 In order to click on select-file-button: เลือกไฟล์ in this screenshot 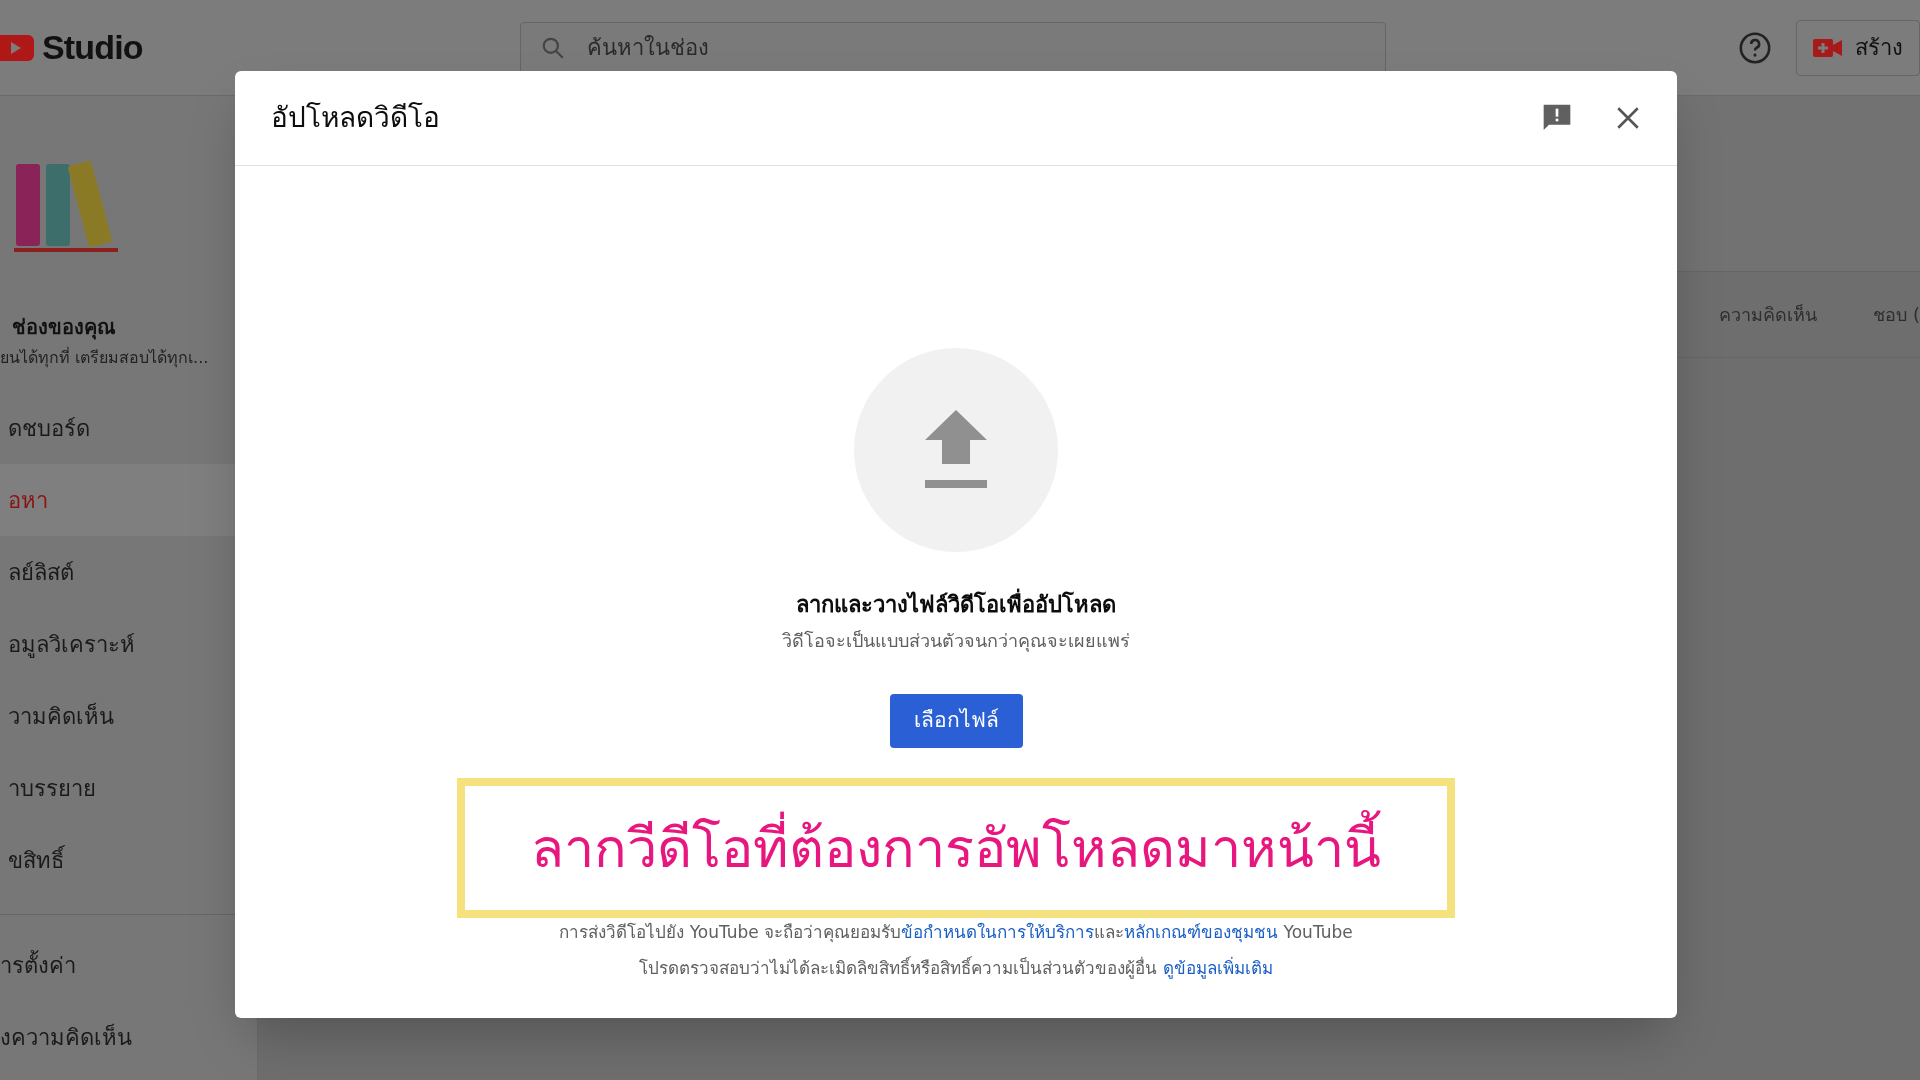, I will do `click(956, 721)`.